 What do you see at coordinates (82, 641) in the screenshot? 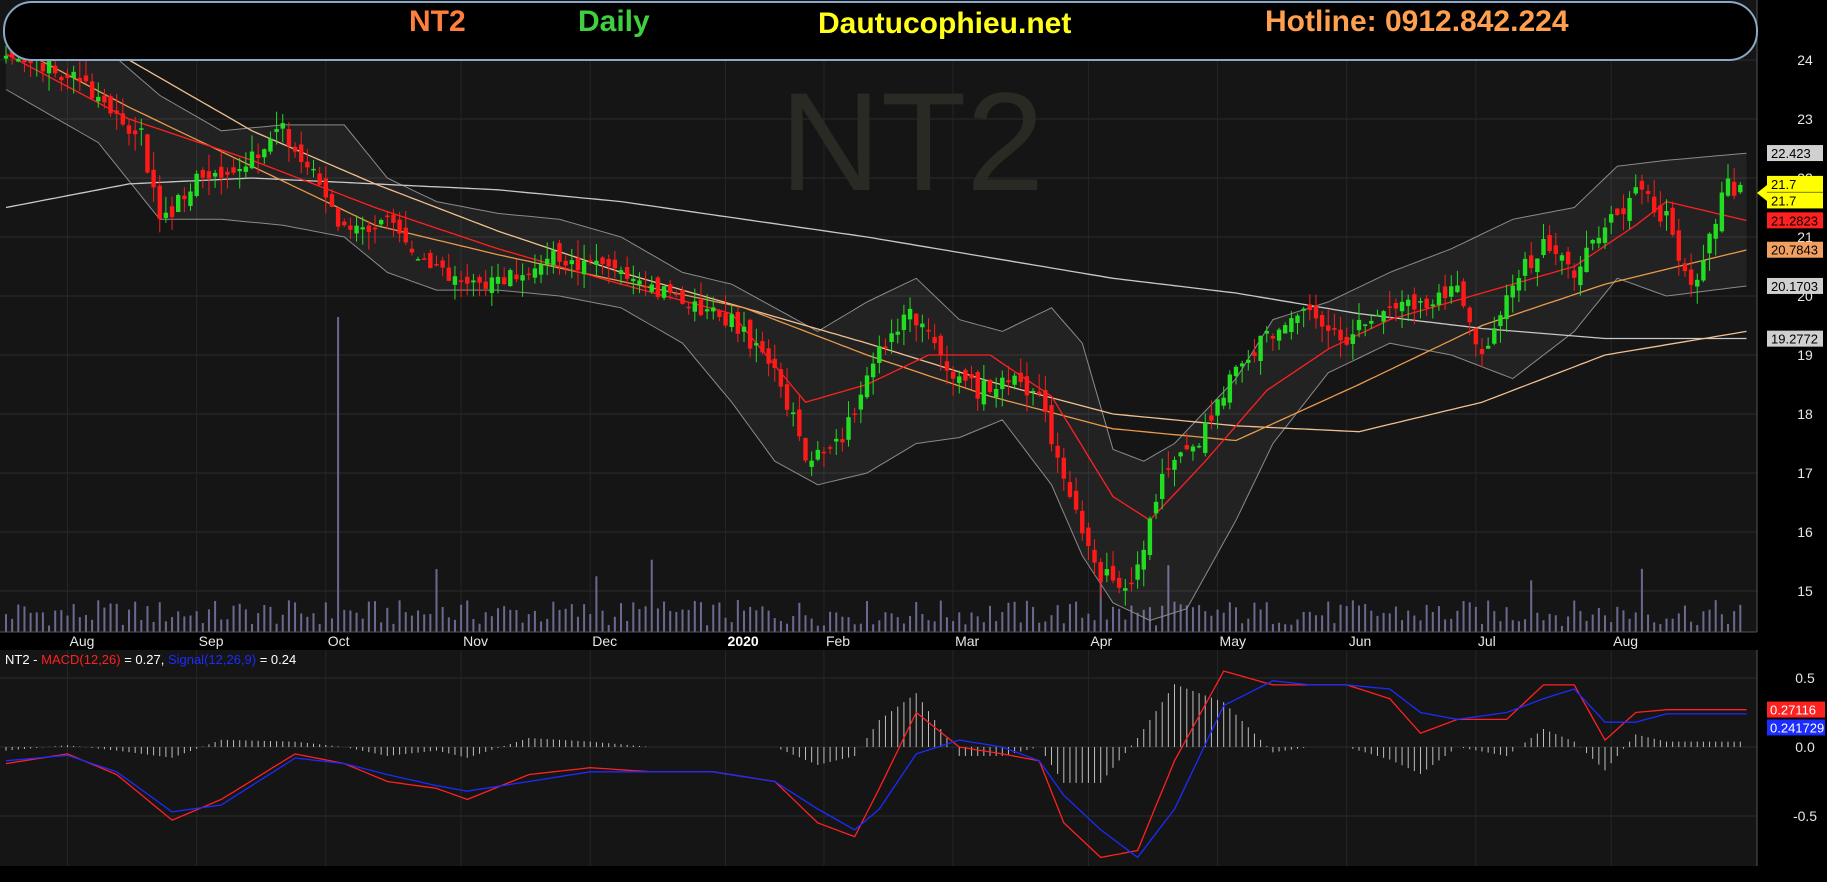
I see `x-tick-label: Aug` at bounding box center [82, 641].